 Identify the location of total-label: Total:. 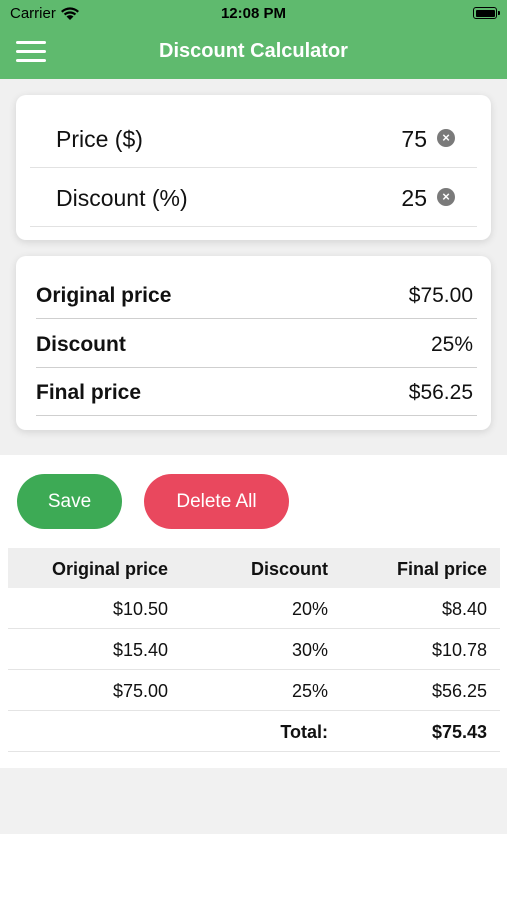
(304, 732).